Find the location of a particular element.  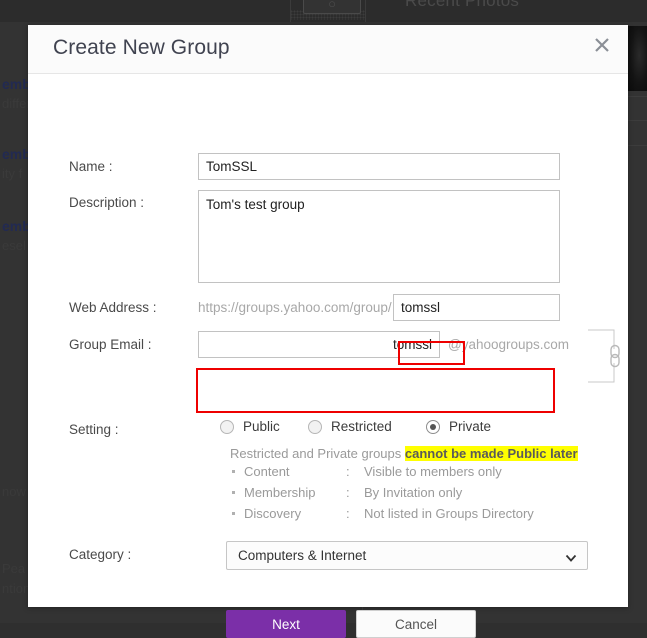

web-address-prefix: https://groups.yahoo.com/group/ is located at coordinates (295, 307).